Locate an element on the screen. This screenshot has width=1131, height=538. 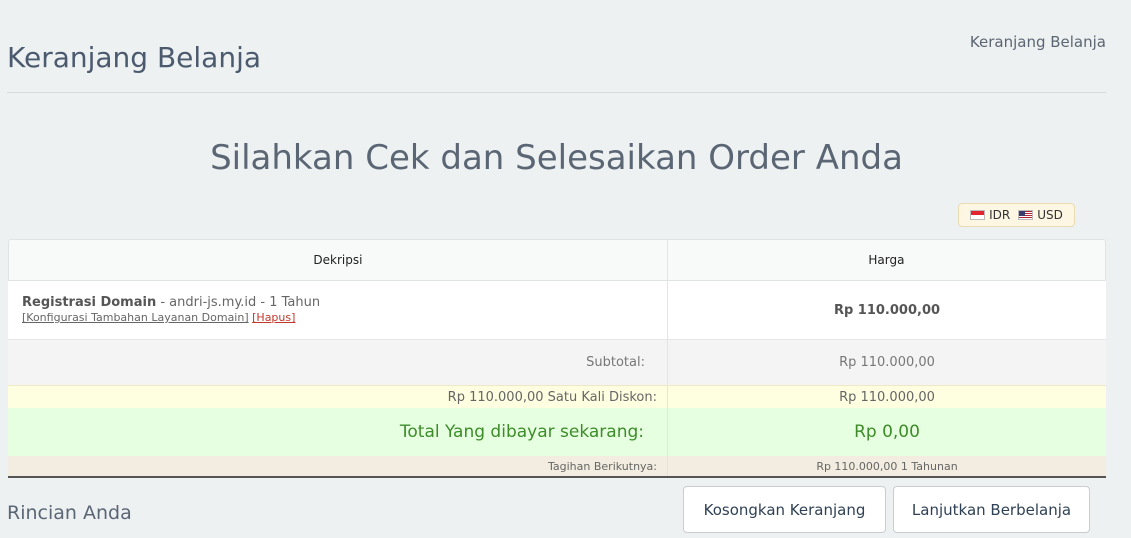
currency-idr: IDR is located at coordinates (990, 215).